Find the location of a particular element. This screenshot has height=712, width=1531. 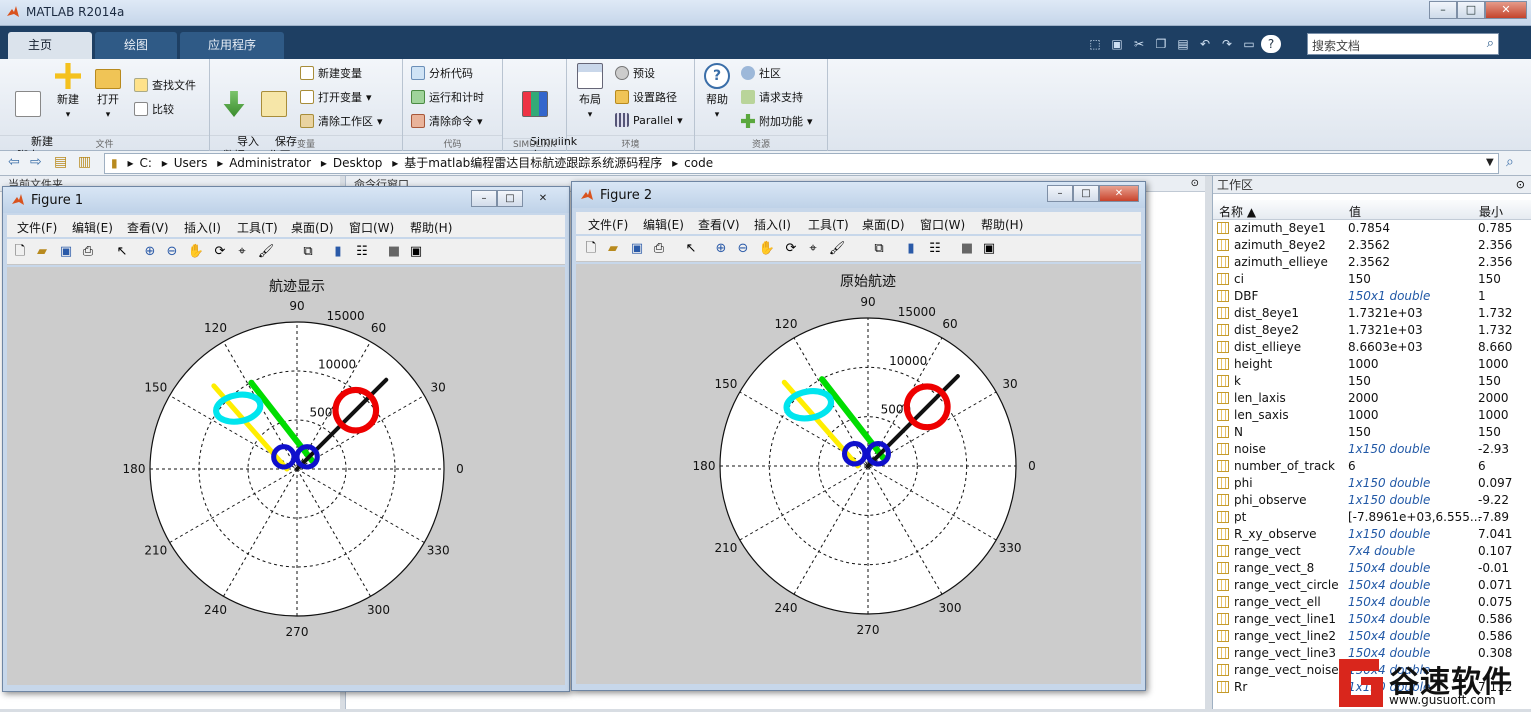

path-segment: code is located at coordinates (698, 163).